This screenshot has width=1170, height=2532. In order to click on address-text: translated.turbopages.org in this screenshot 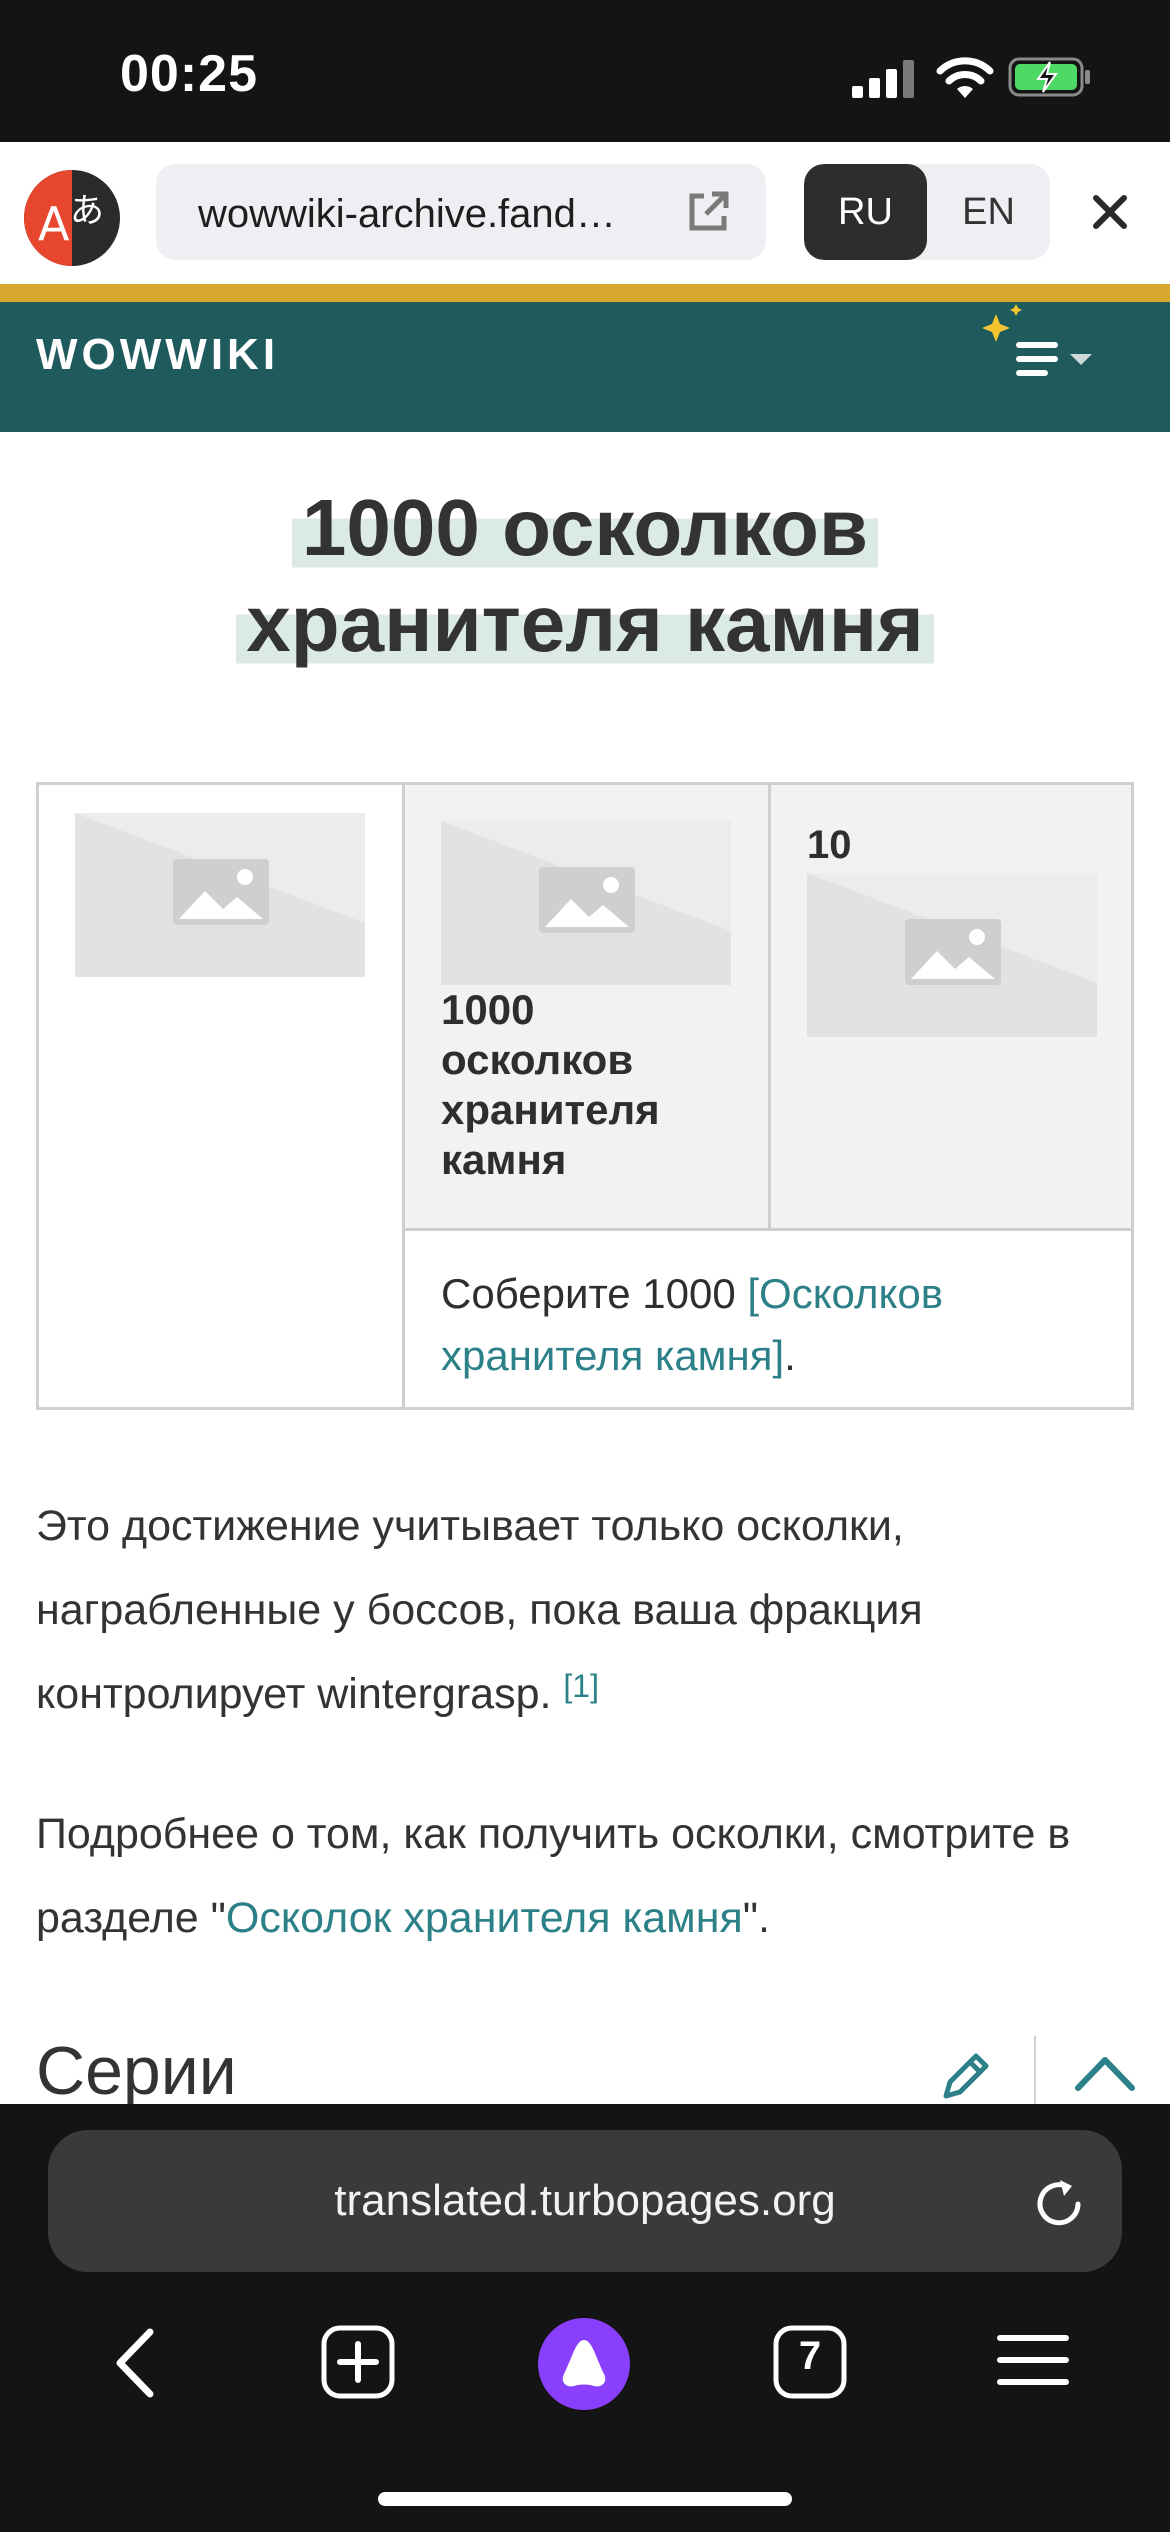, I will do `click(585, 2200)`.